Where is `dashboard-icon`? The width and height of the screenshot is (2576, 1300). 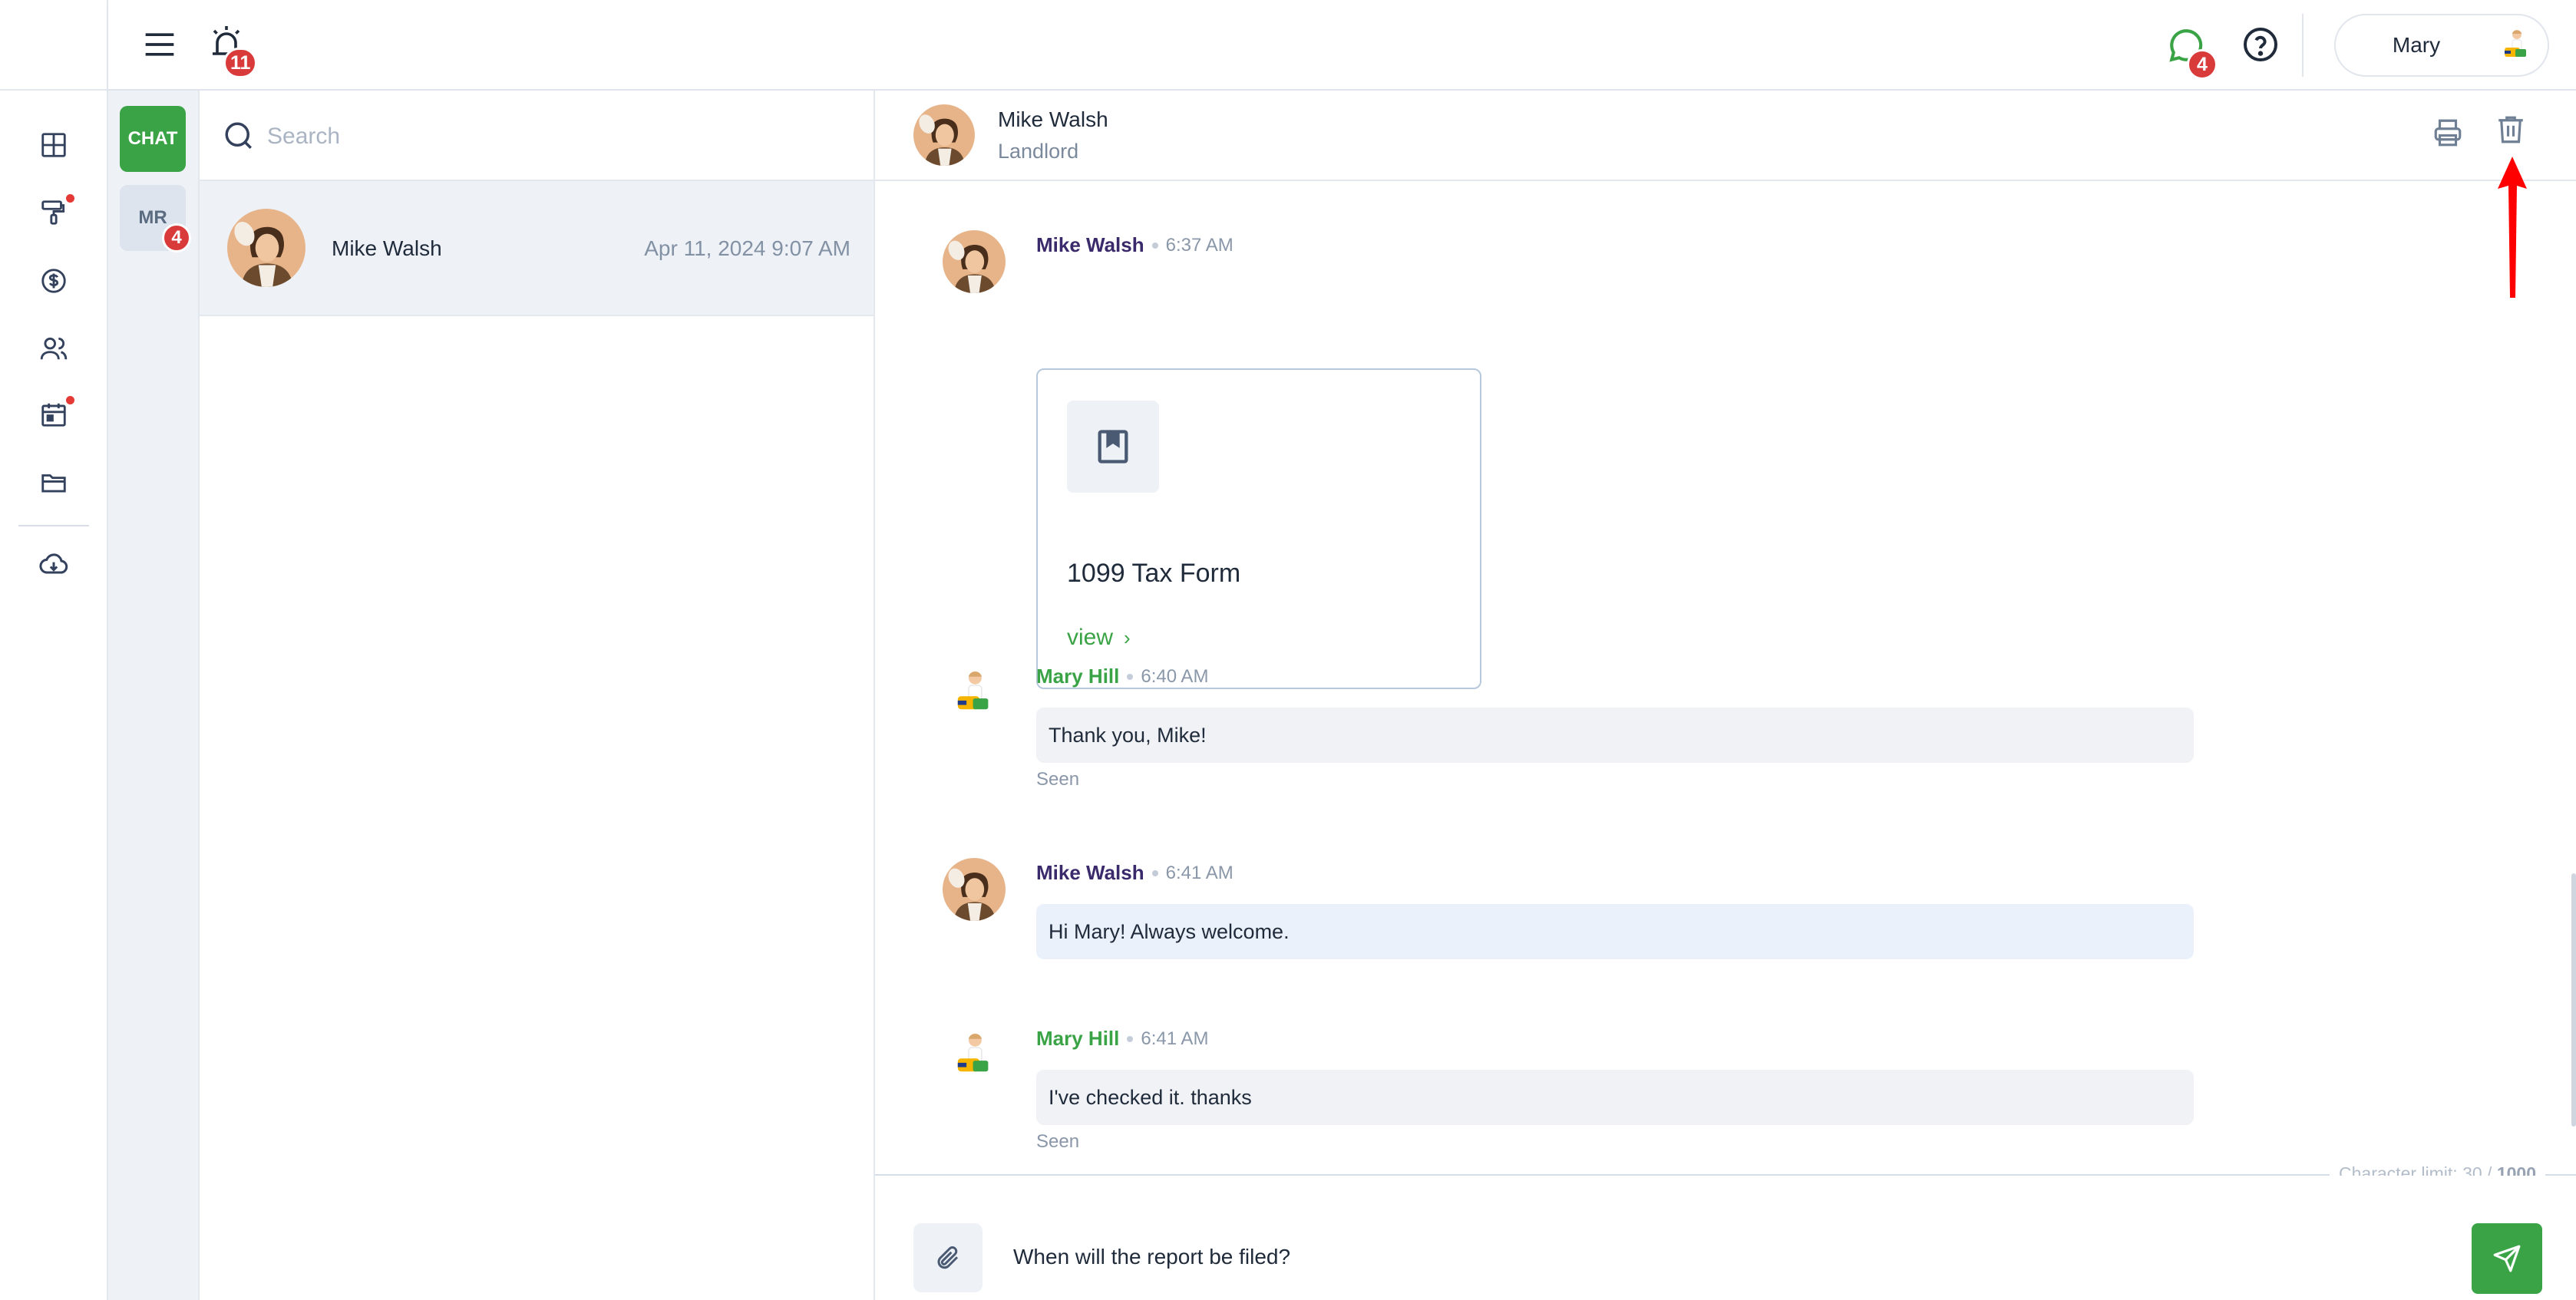 dashboard-icon is located at coordinates (53, 145).